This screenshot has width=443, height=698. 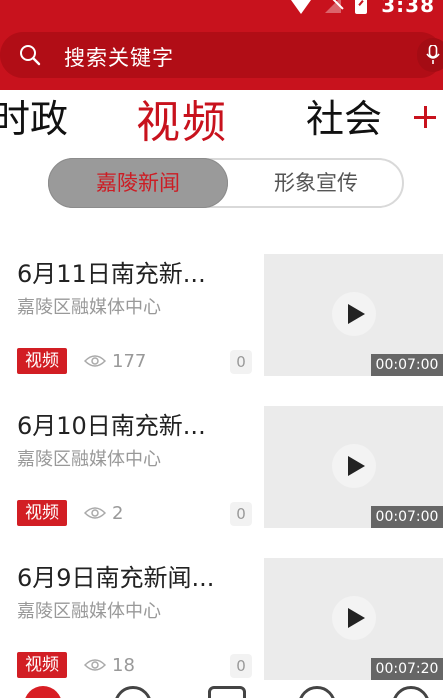 What do you see at coordinates (411, 692) in the screenshot?
I see `profile-icon` at bounding box center [411, 692].